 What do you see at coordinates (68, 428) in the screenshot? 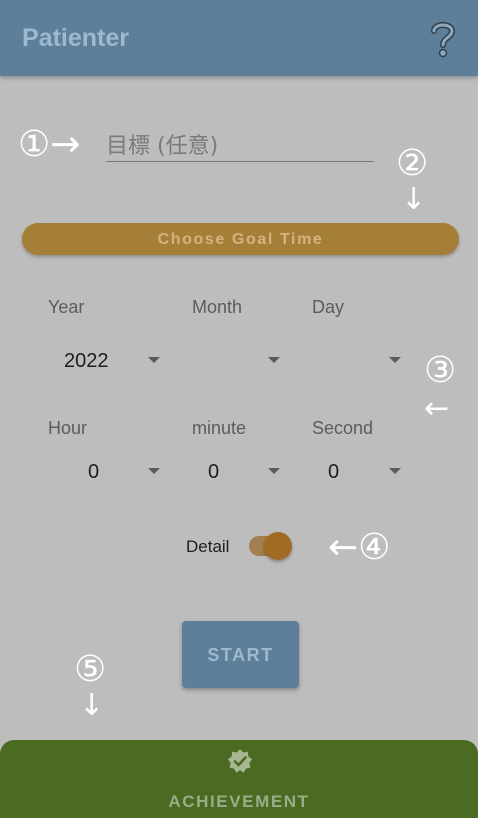
I see `hour-label: Hour` at bounding box center [68, 428].